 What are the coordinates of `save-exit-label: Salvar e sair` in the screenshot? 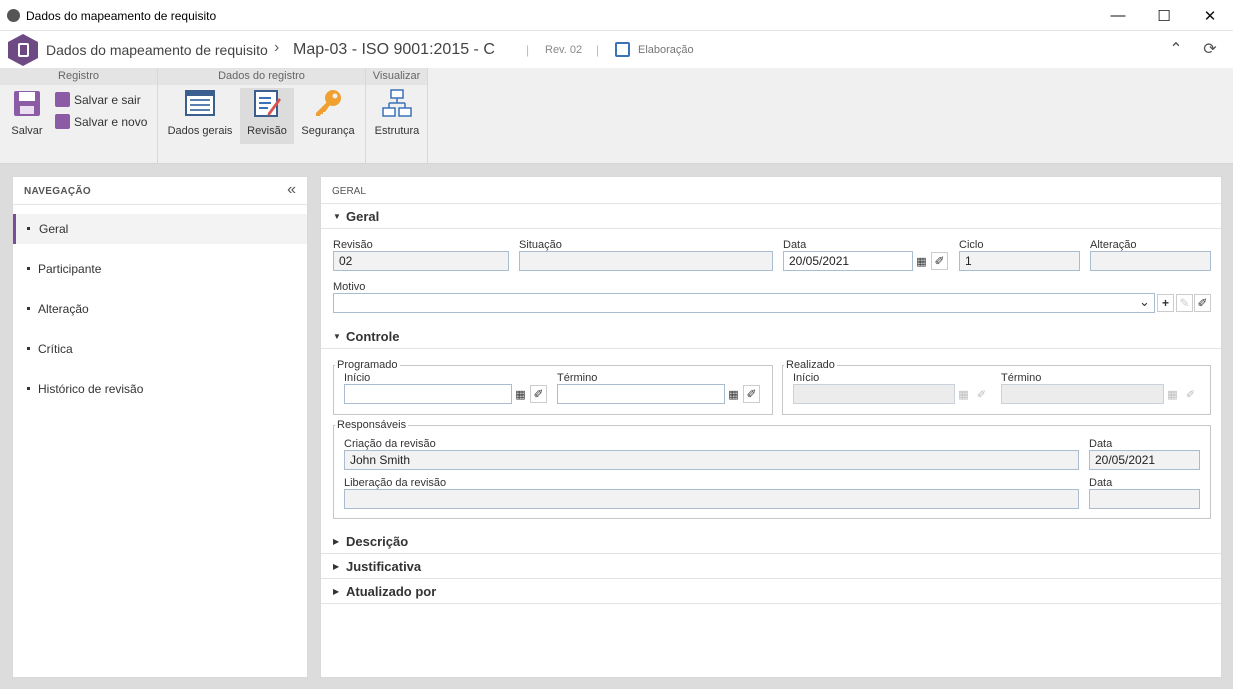 It's located at (107, 99).